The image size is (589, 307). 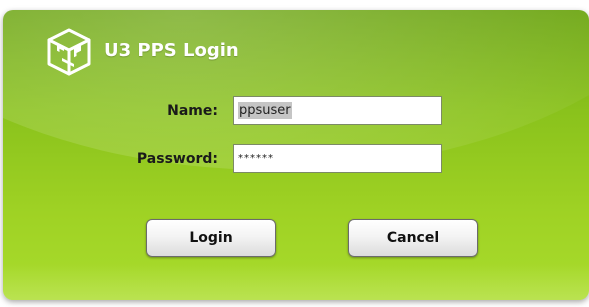 I want to click on dialog-bottom-band, so click(x=296, y=282).